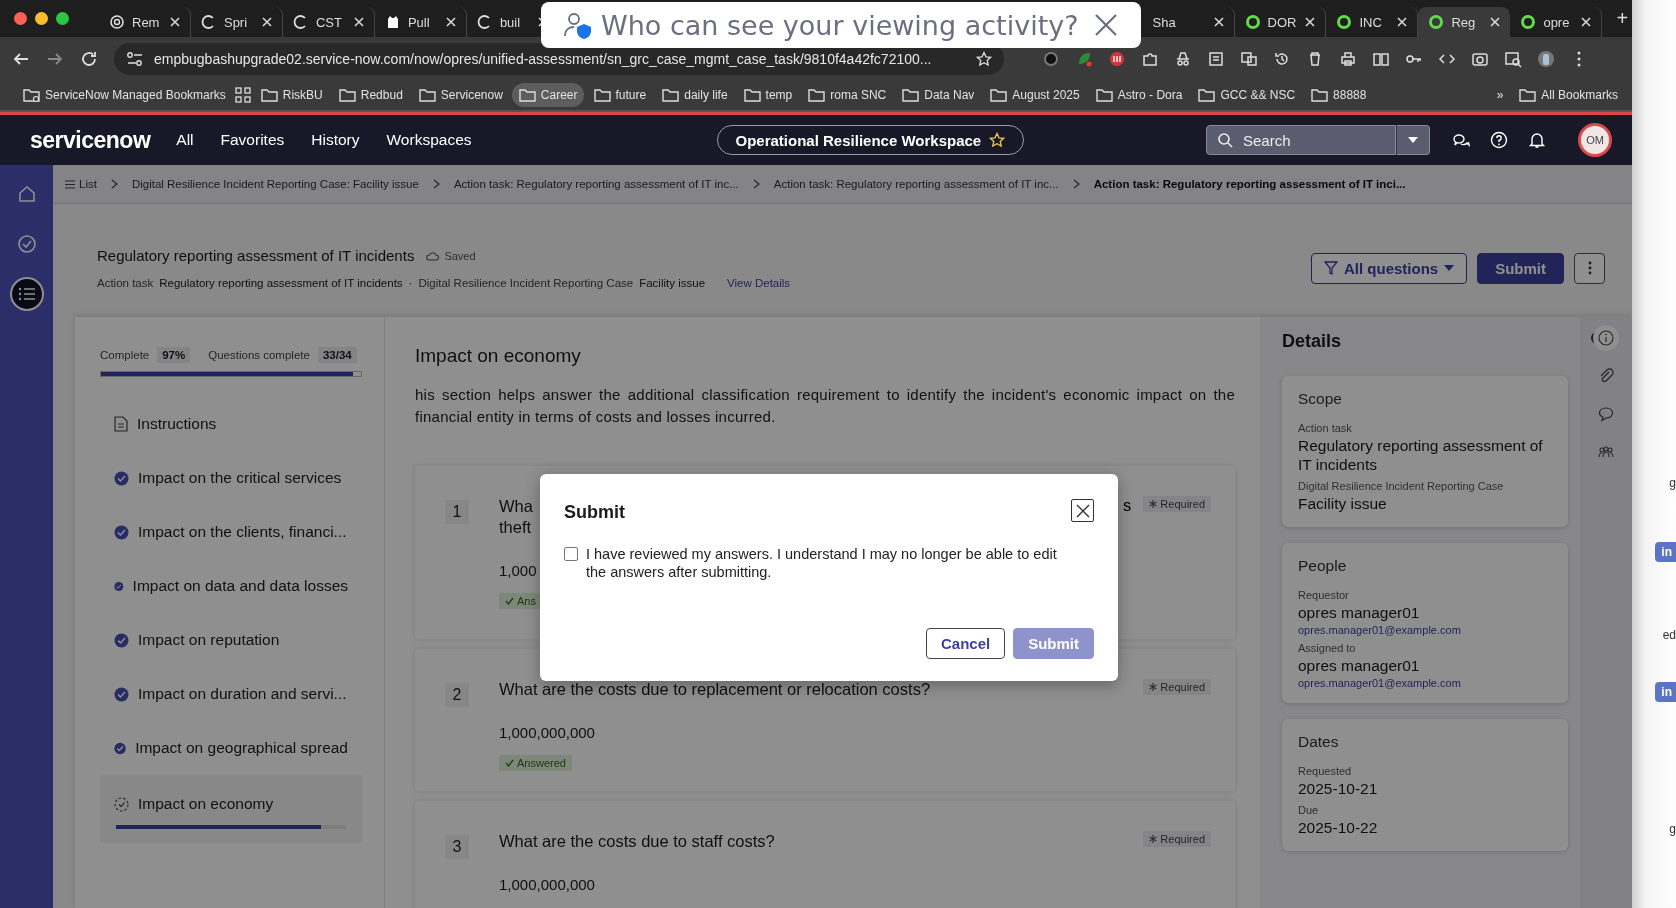 This screenshot has height=908, width=1676. Describe the element at coordinates (121, 640) in the screenshot. I see `check-circle-icon` at that location.